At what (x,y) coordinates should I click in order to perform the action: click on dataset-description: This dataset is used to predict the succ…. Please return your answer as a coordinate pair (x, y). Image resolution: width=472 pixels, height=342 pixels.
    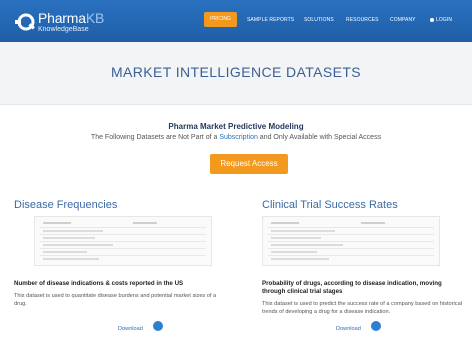
    Looking at the image, I should click on (362, 308).